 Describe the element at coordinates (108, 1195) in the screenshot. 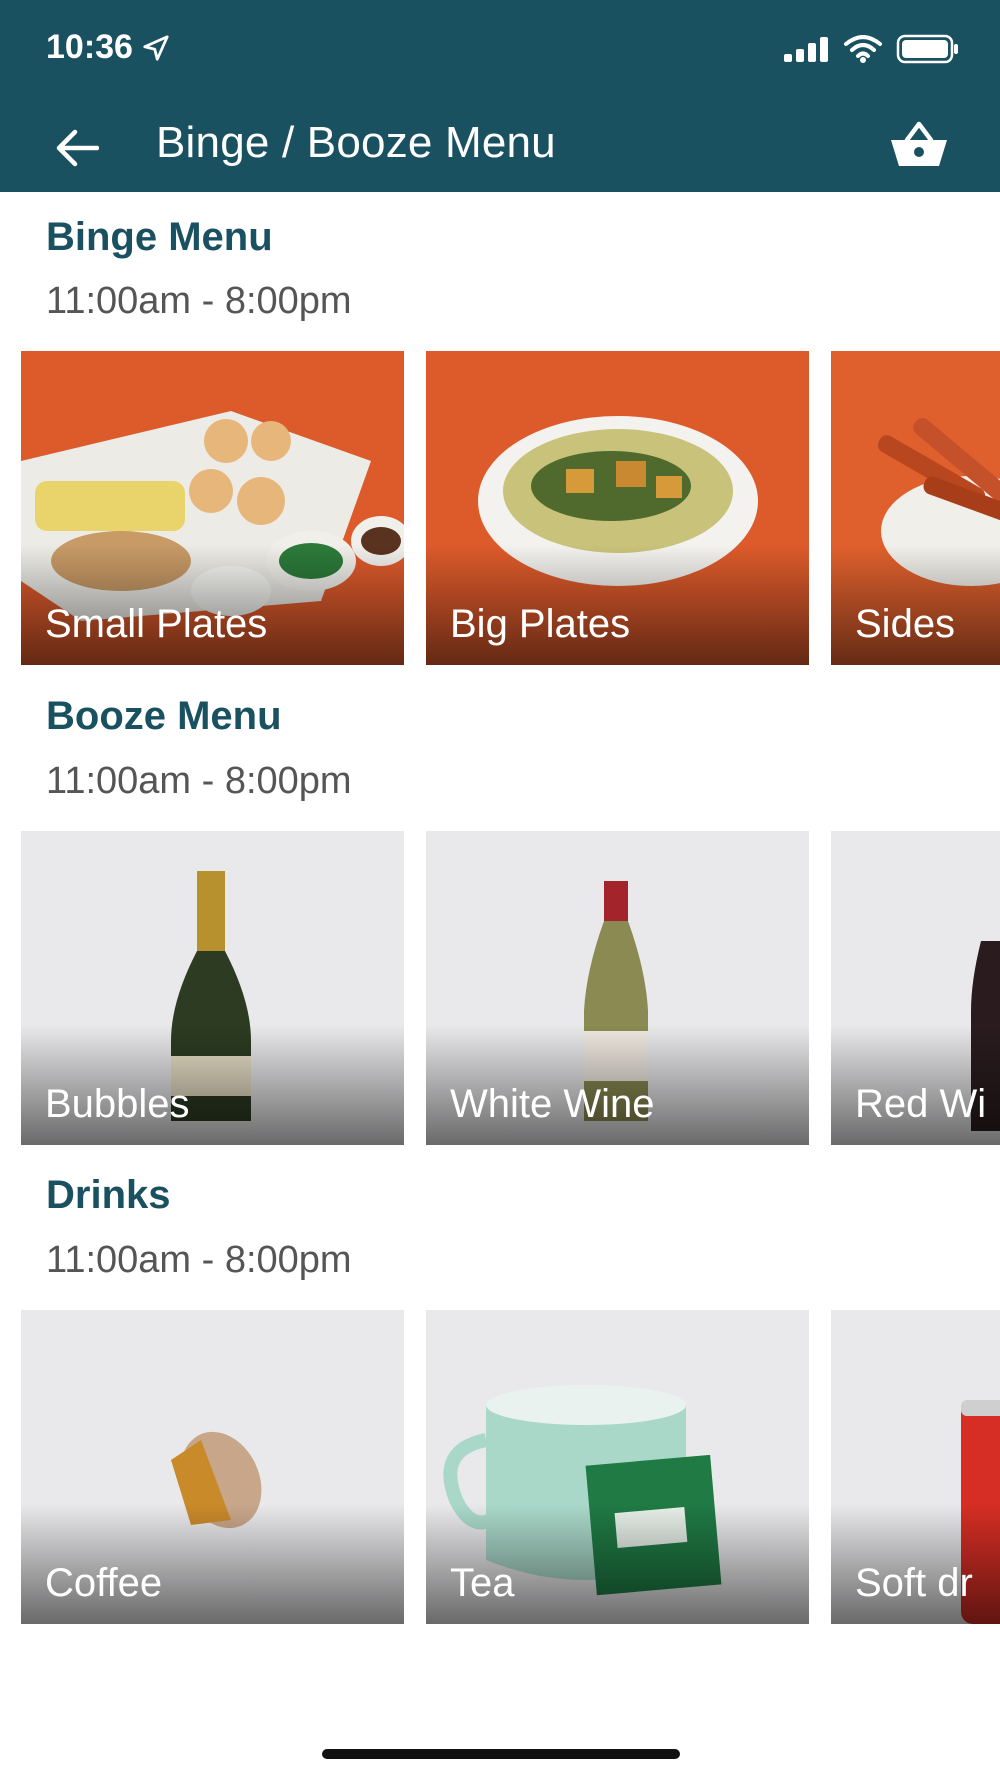

I see `section-title-drinks: Drinks` at that location.